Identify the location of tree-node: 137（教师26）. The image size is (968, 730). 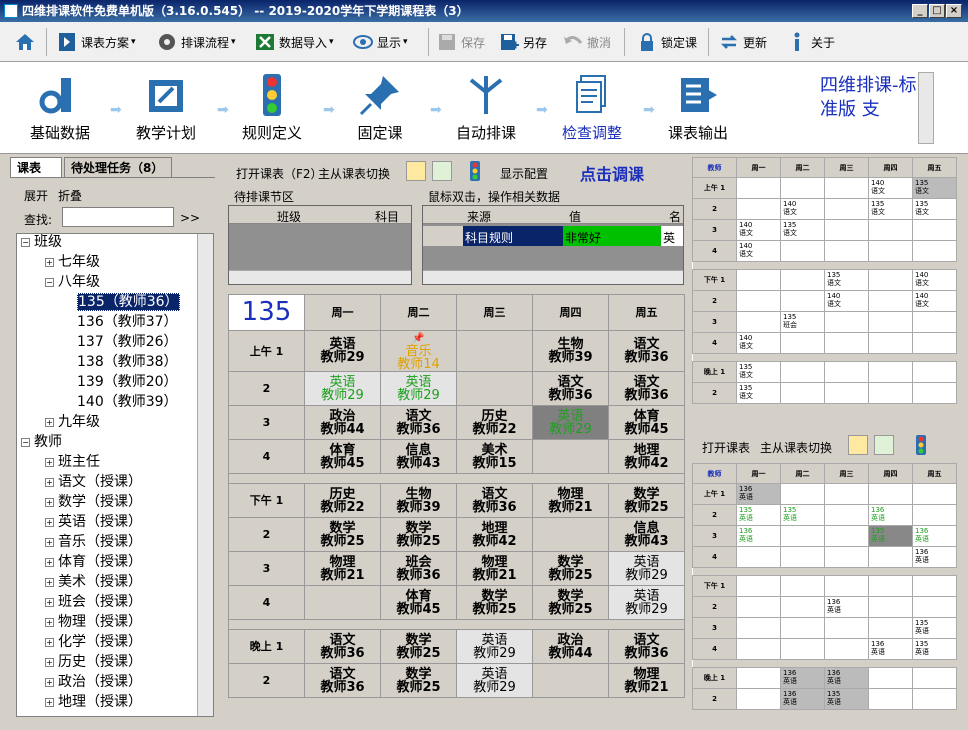
(127, 342).